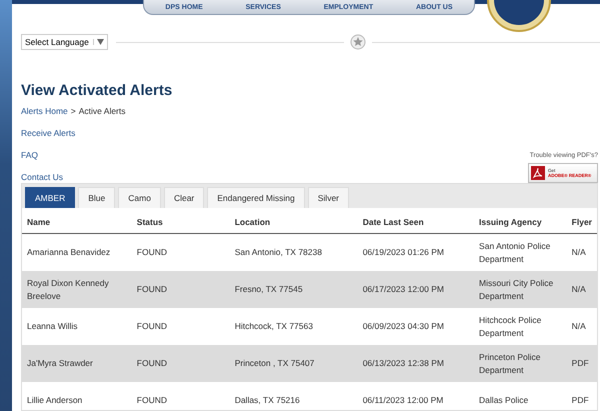 Image resolution: width=600 pixels, height=411 pixels. Describe the element at coordinates (416, 363) in the screenshot. I see `table-cell: 06/13/2023 12:38 PM` at that location.